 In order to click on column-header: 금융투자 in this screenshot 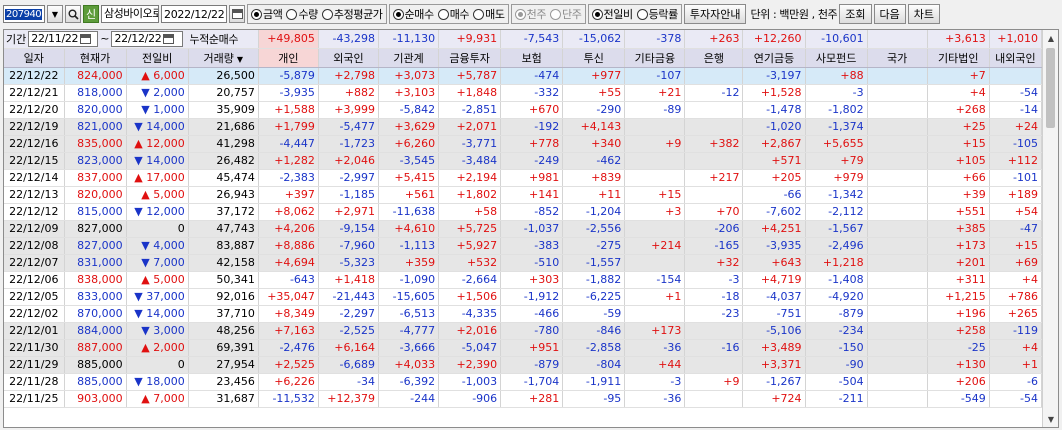, I will do `click(470, 58)`.